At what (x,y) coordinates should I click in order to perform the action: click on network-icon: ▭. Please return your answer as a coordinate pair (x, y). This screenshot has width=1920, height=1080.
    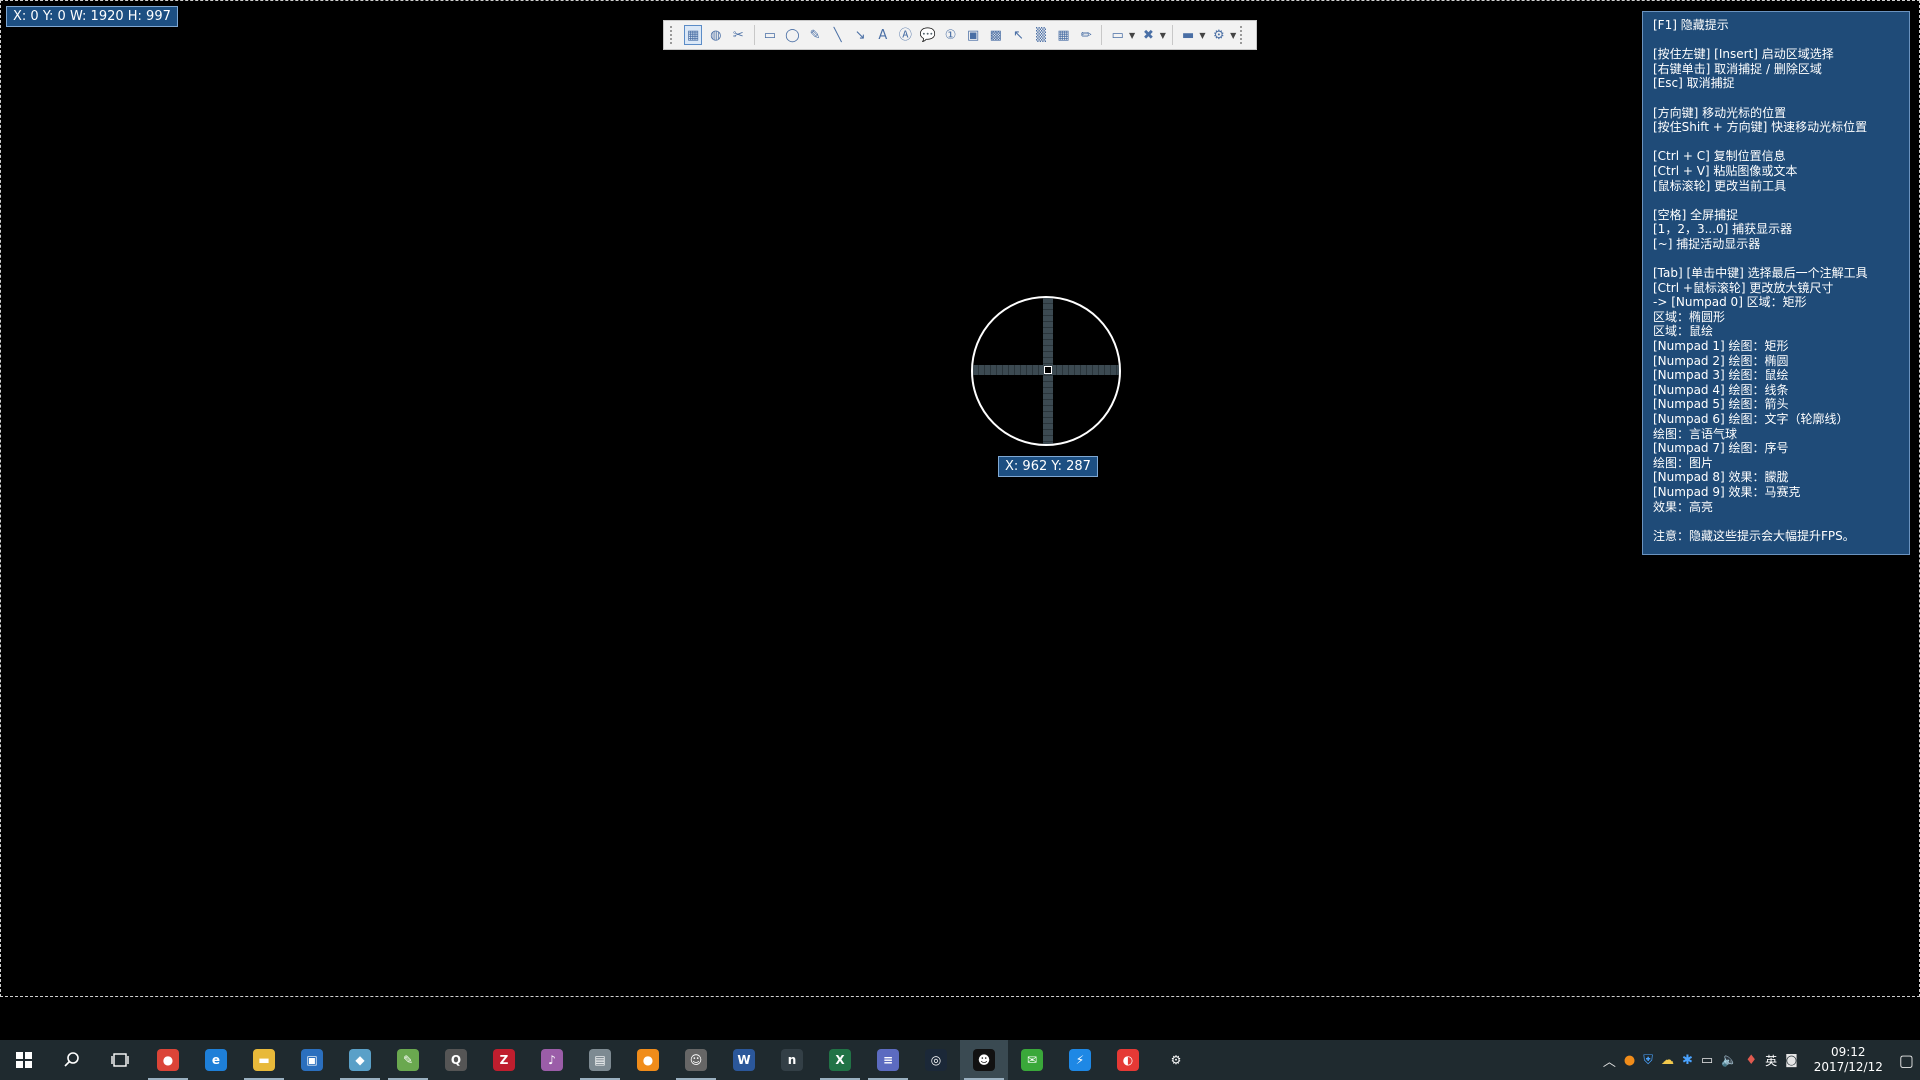
    Looking at the image, I should click on (1707, 1060).